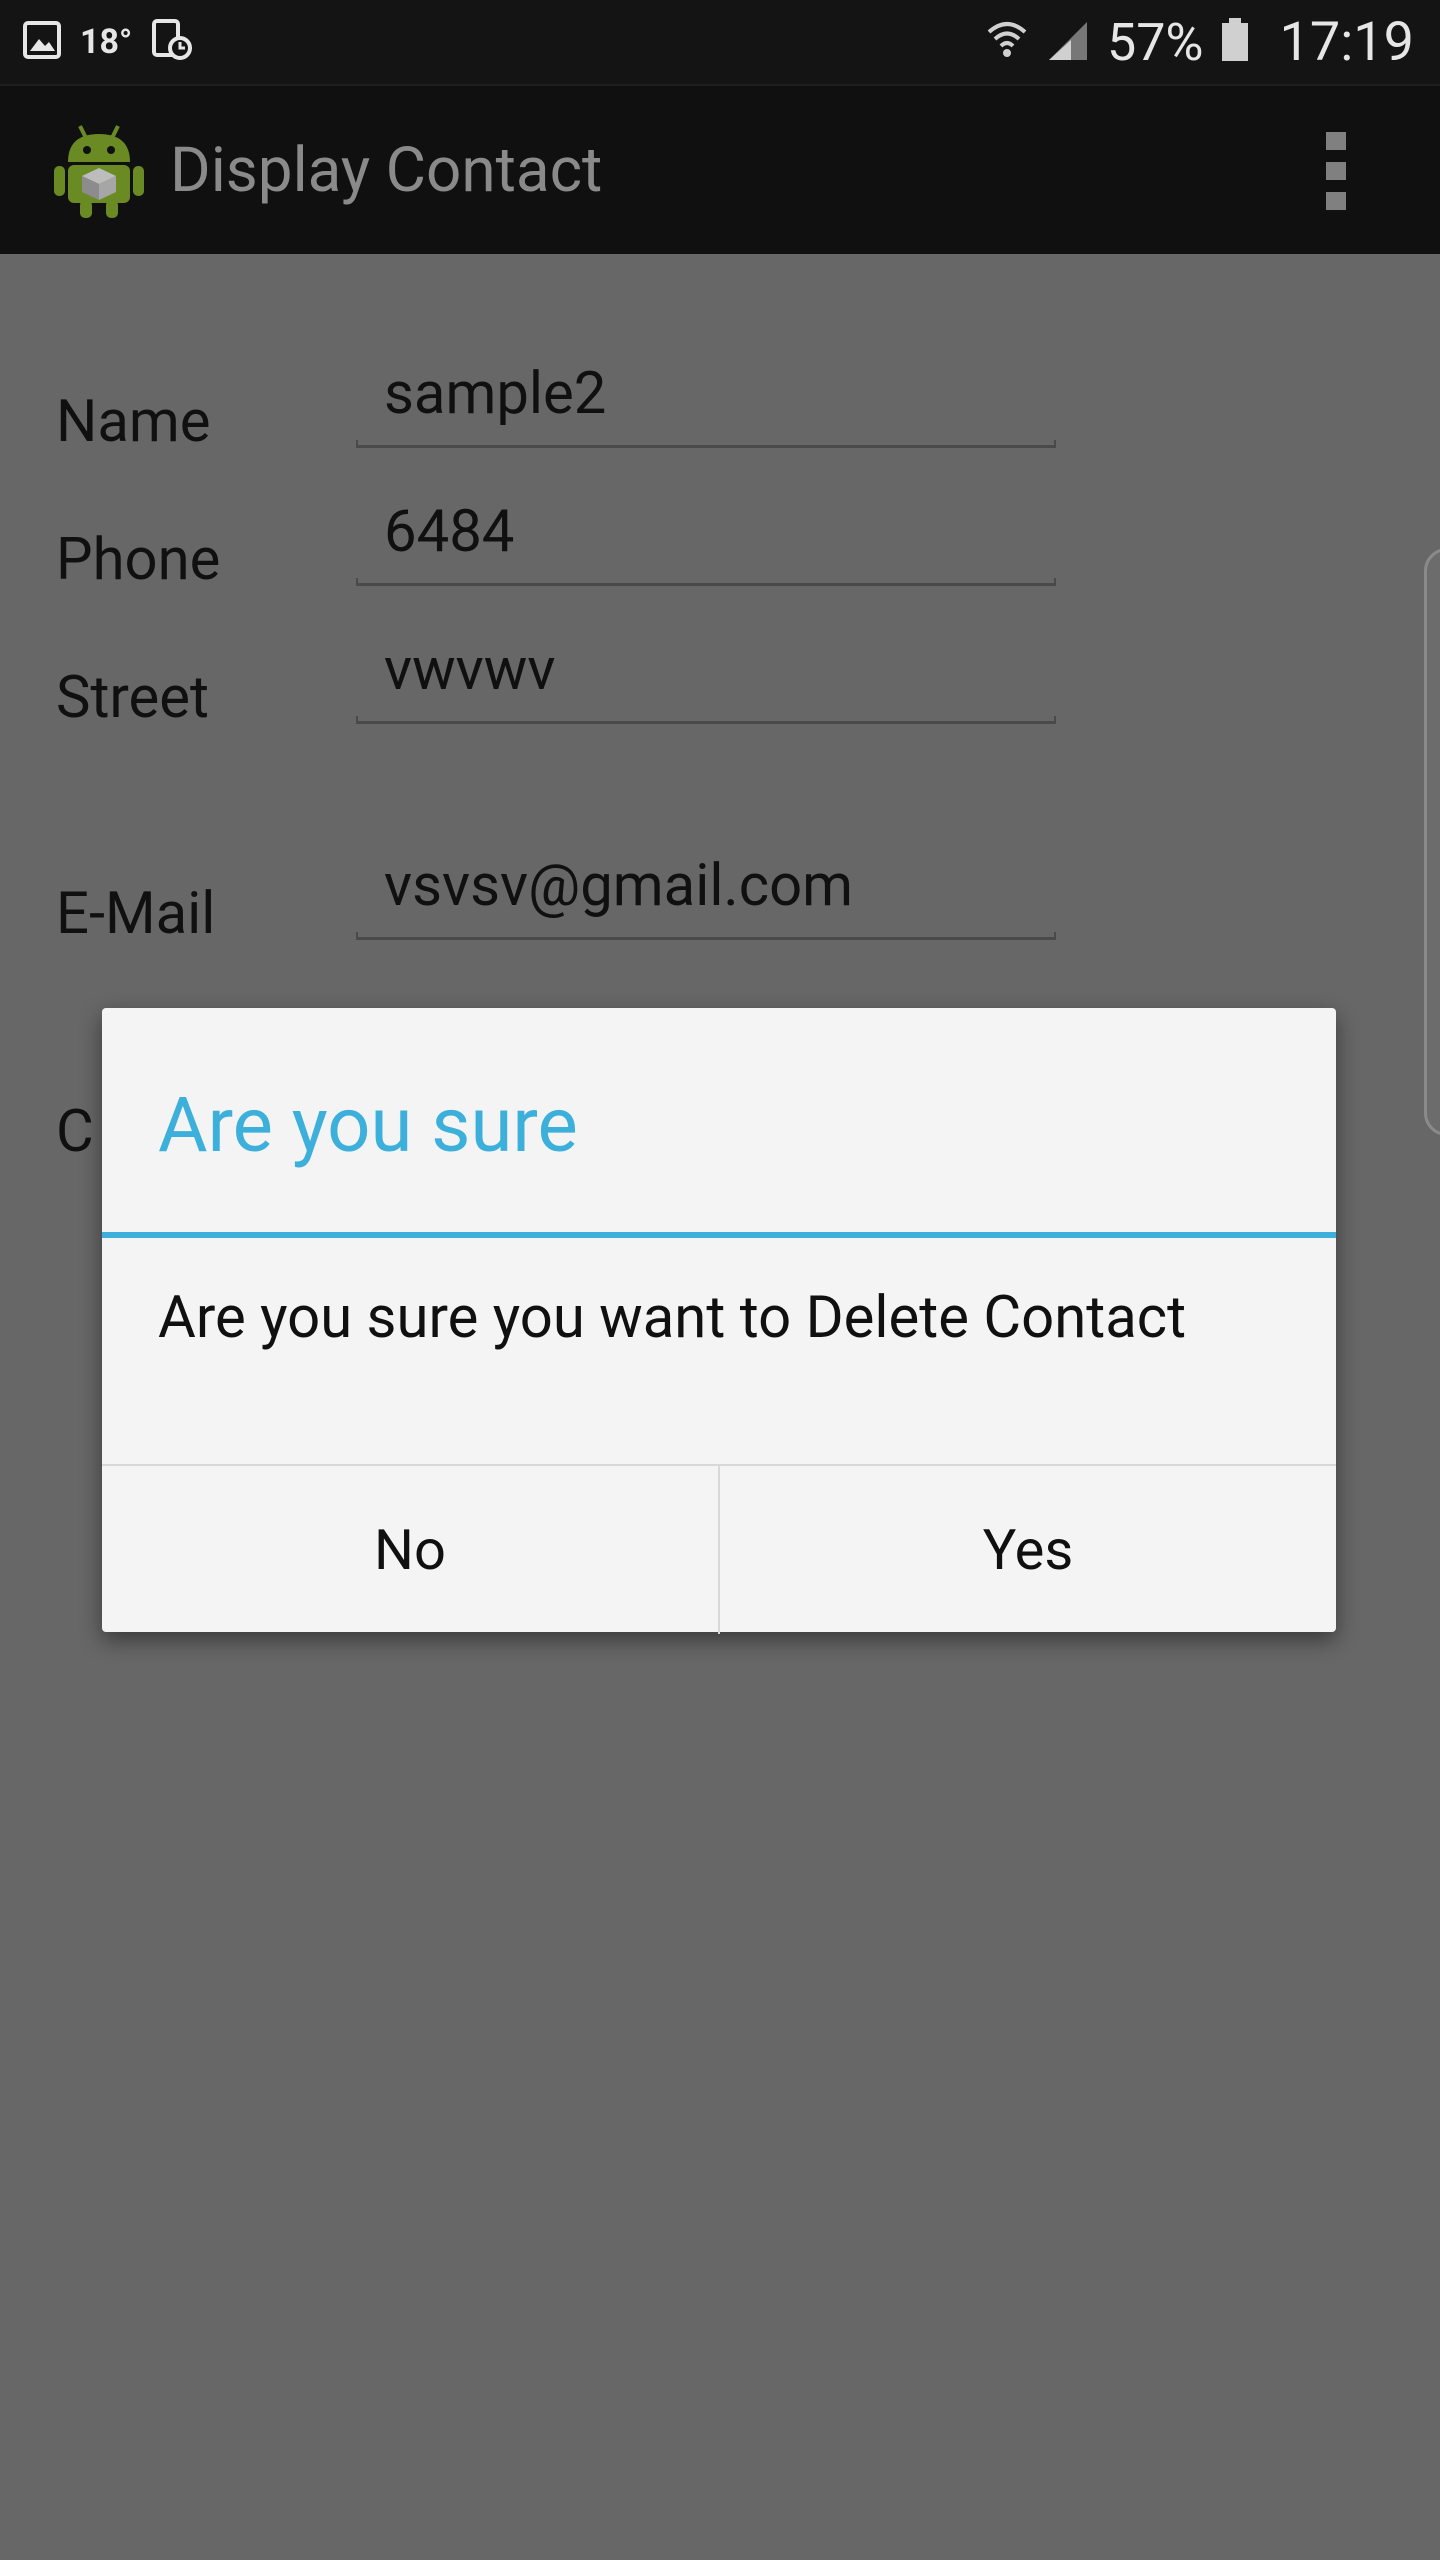  Describe the element at coordinates (672, 1318) in the screenshot. I see `dialog-message: Are you sure you want to Delete Contact` at that location.